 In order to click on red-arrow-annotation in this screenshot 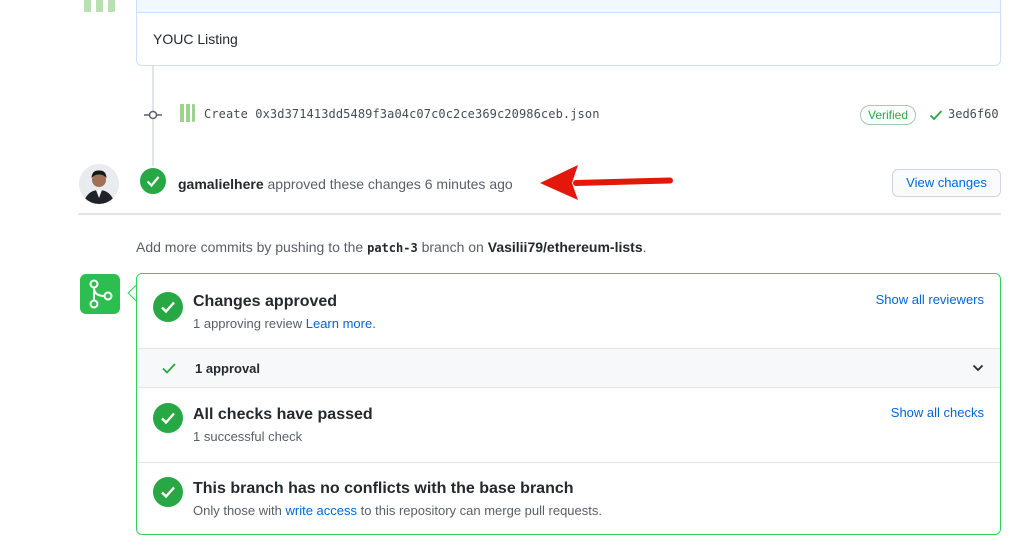, I will do `click(606, 182)`.